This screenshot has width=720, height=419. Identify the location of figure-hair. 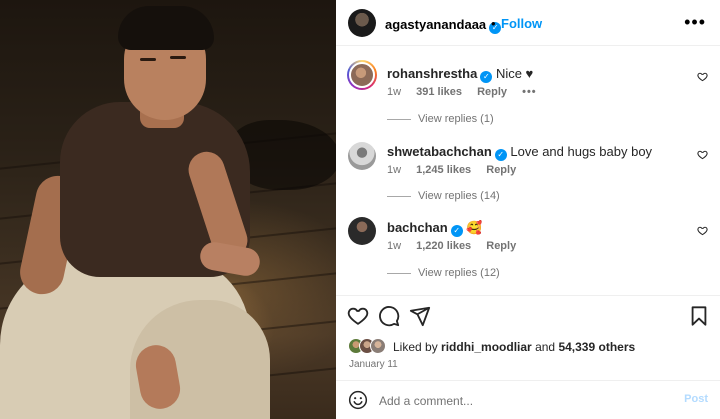
(166, 28).